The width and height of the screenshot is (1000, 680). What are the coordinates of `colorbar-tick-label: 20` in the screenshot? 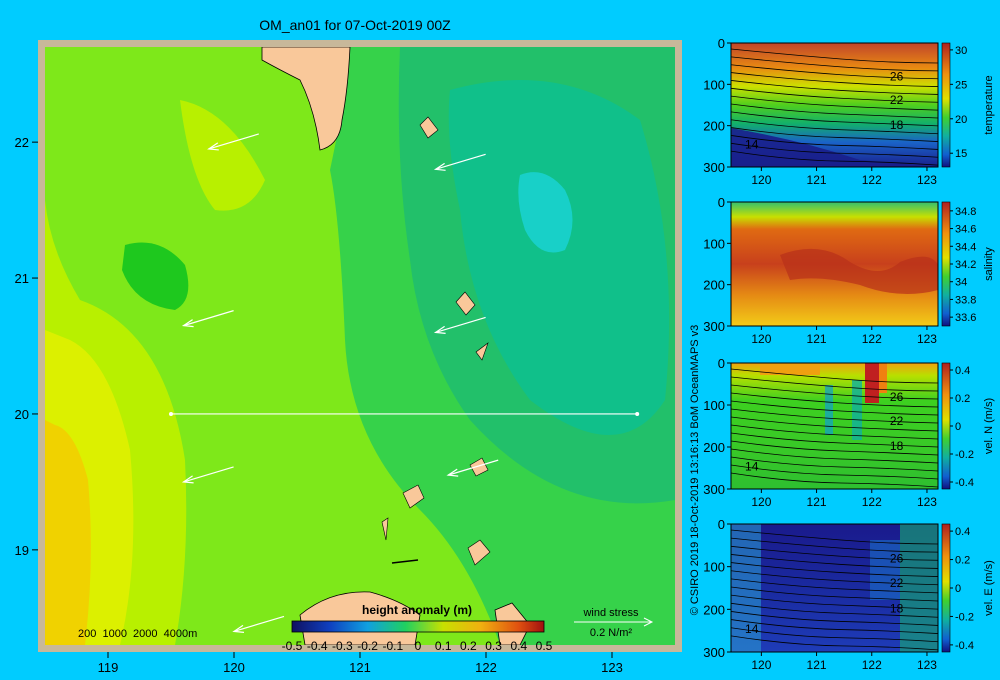 It's located at (961, 120).